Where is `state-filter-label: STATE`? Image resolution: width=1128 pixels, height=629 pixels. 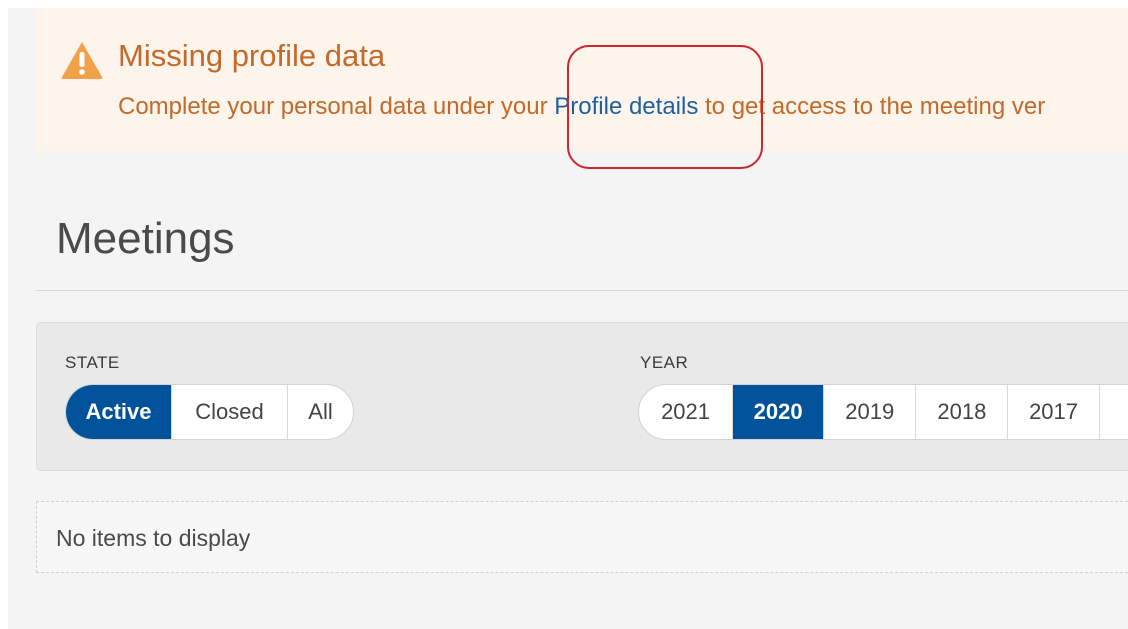
state-filter-label: STATE is located at coordinates (92, 362).